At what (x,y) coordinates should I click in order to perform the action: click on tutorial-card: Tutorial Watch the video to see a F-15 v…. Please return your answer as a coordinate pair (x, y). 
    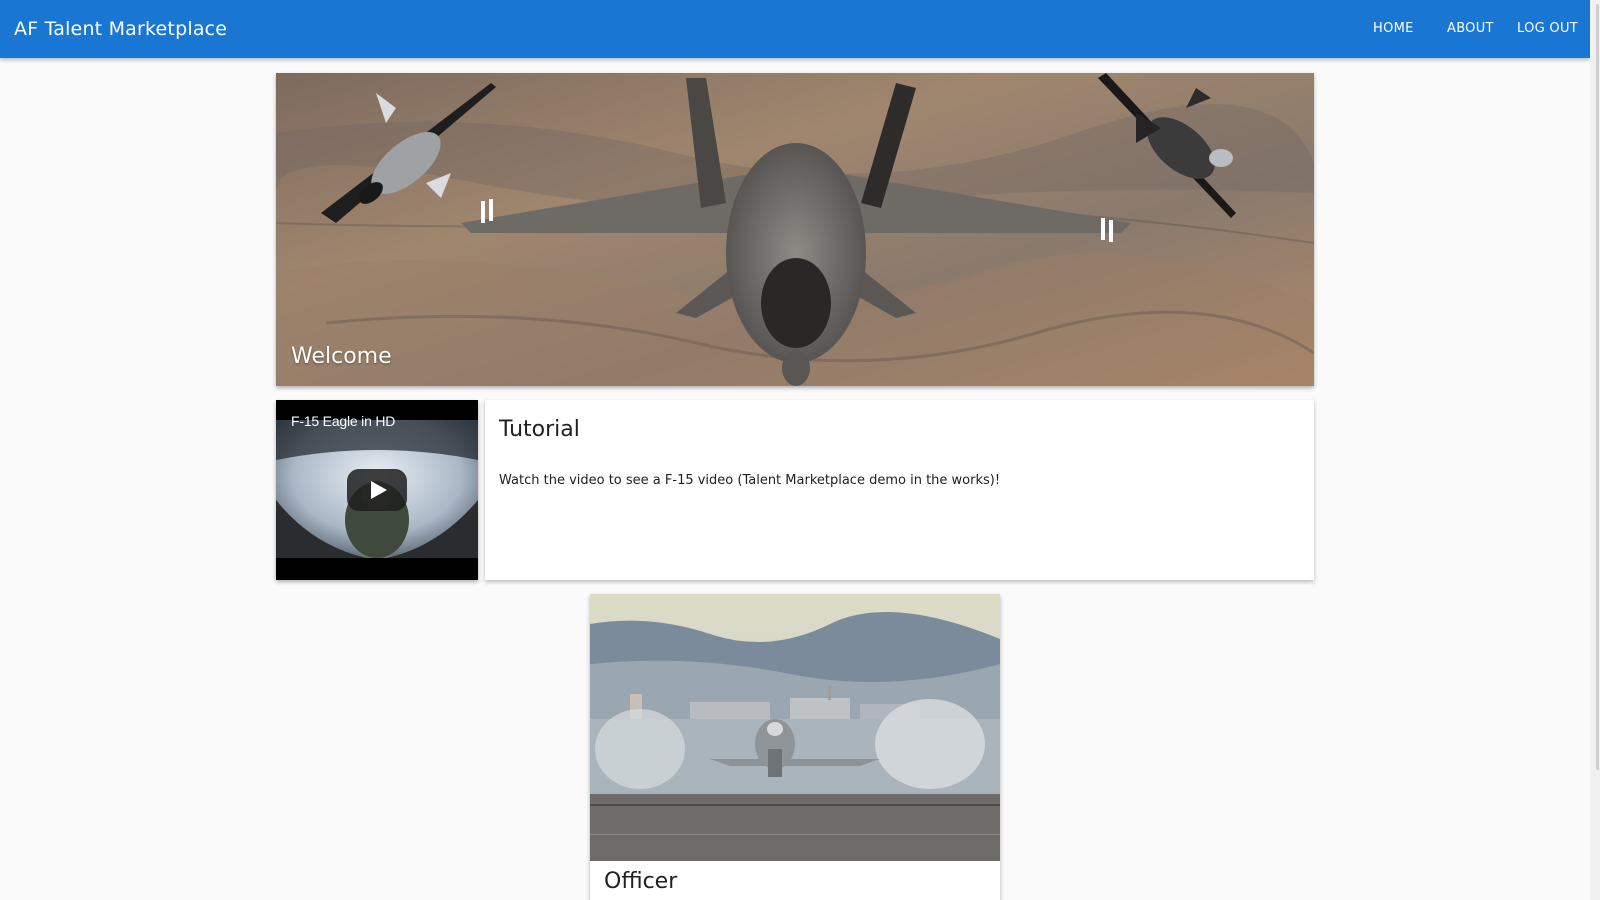
    Looking at the image, I should click on (899, 490).